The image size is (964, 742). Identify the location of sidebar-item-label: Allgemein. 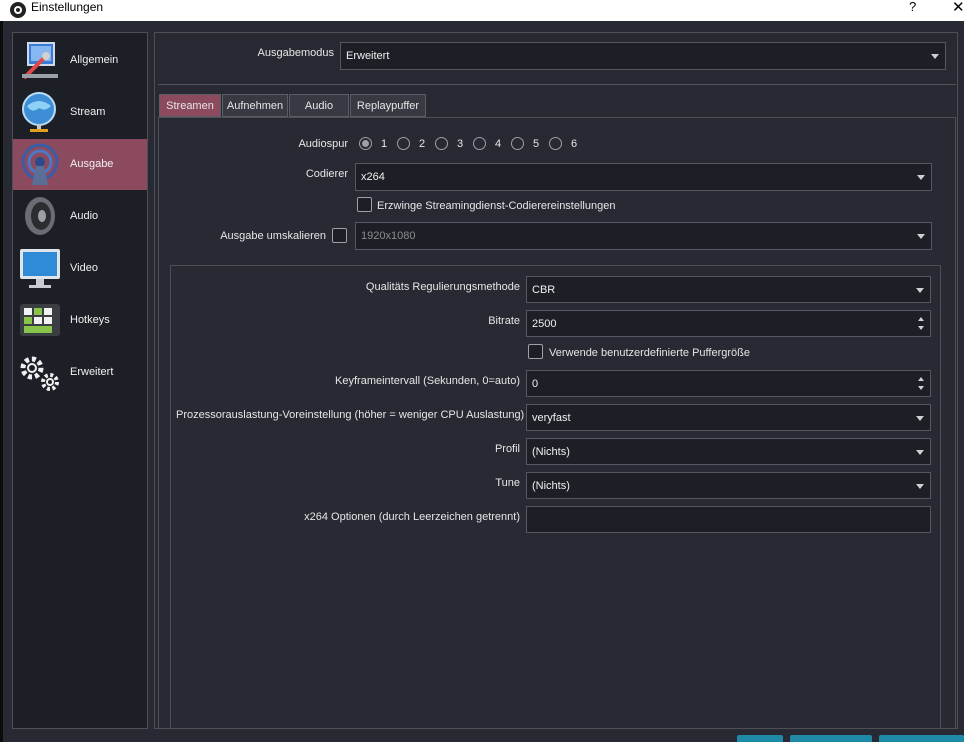
(94, 60).